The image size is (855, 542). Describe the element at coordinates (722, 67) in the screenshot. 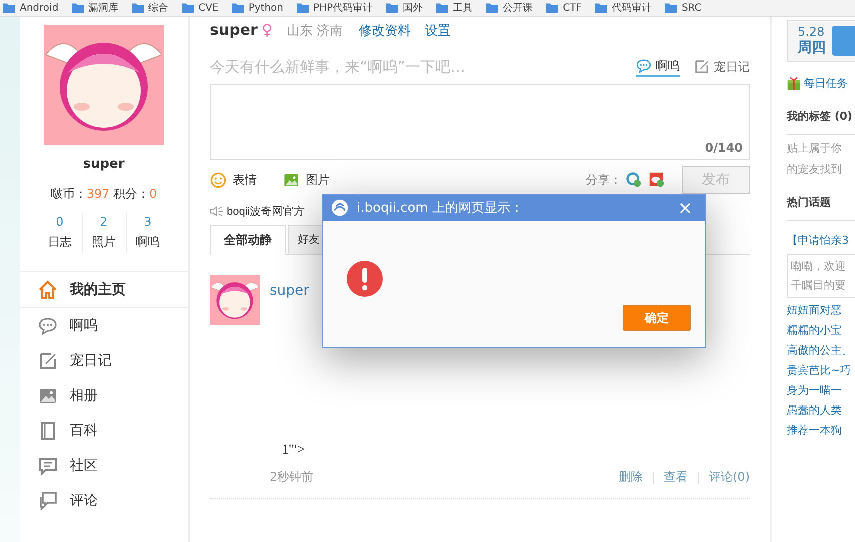

I see `mode-tab: 宠日记` at that location.